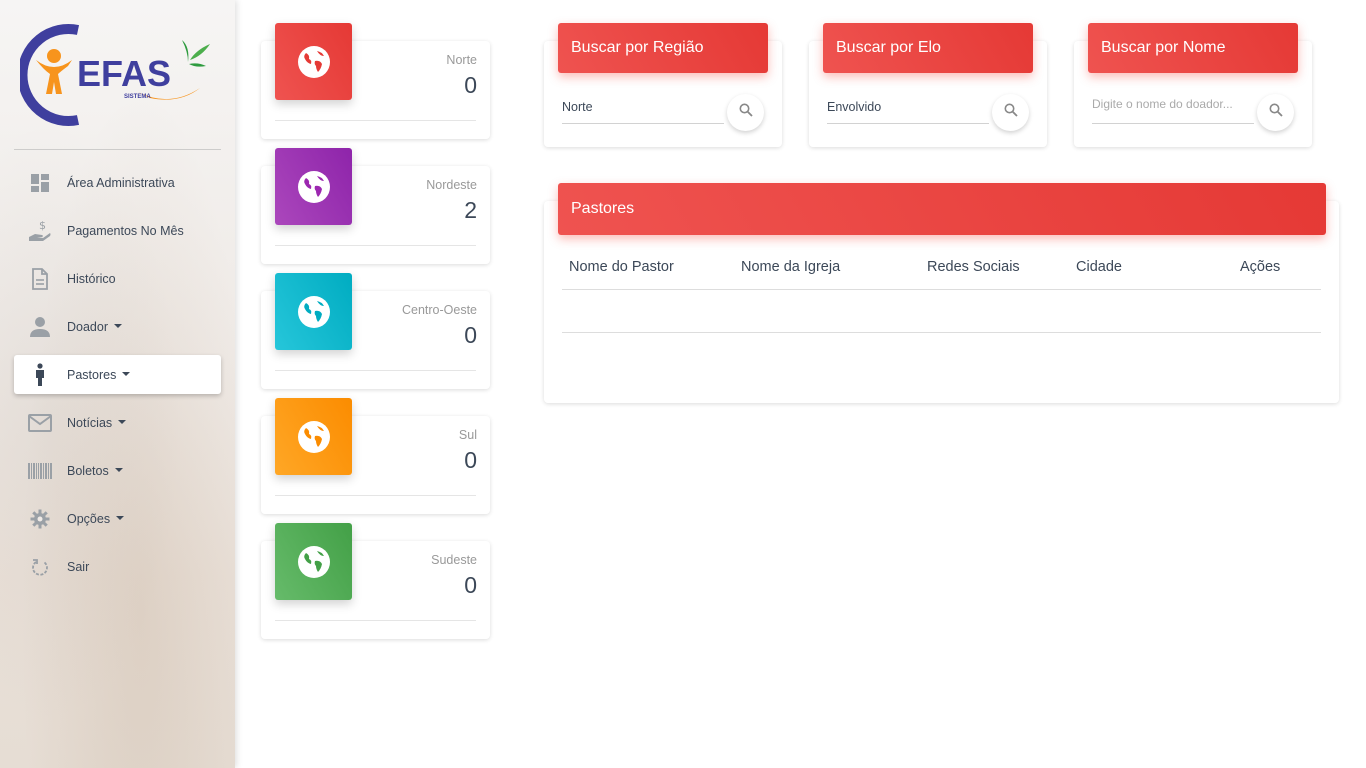 The image size is (1366, 768). Describe the element at coordinates (375, 456) in the screenshot. I see `region-card-sul: Sul 0` at that location.